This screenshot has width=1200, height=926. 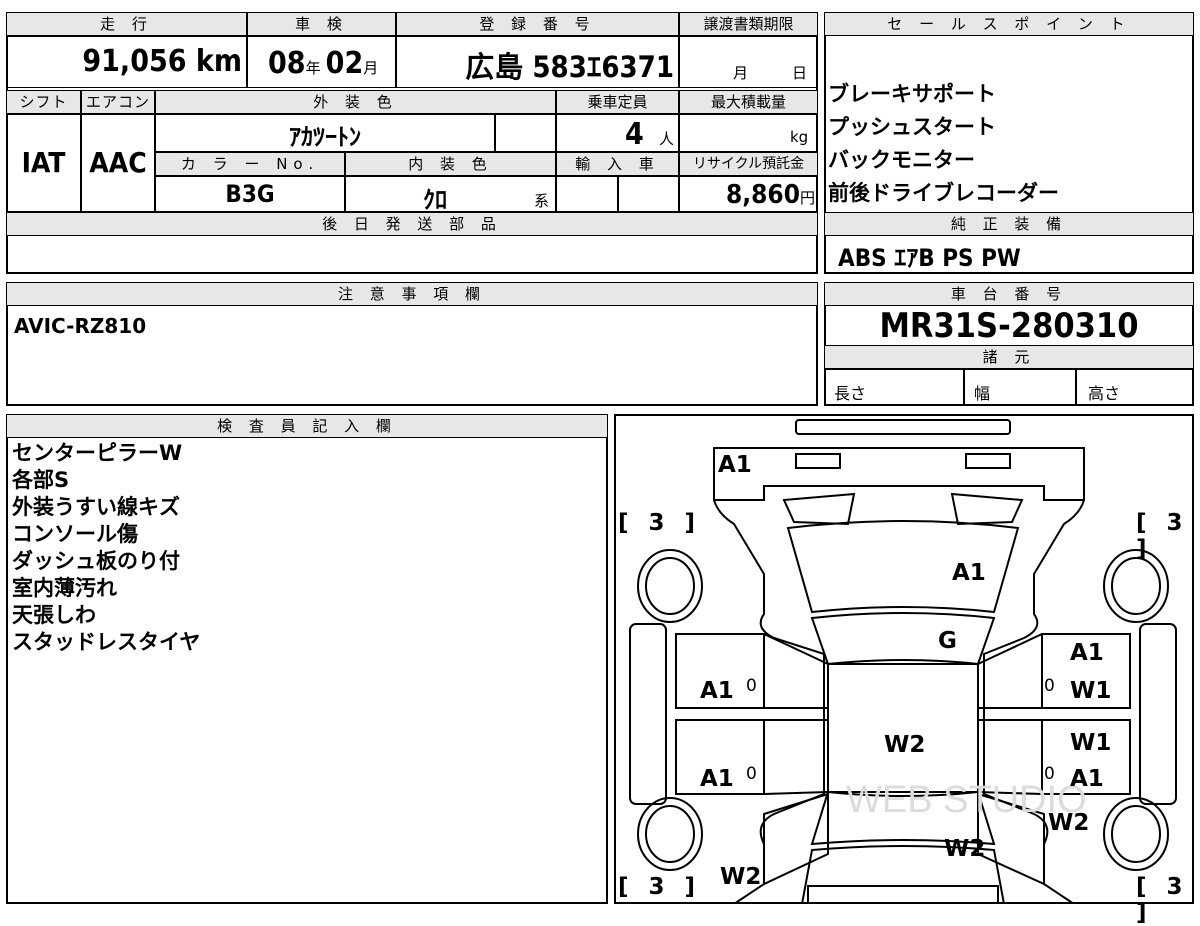 What do you see at coordinates (118, 102) in the screenshot?
I see `aircon-header: エアコン` at bounding box center [118, 102].